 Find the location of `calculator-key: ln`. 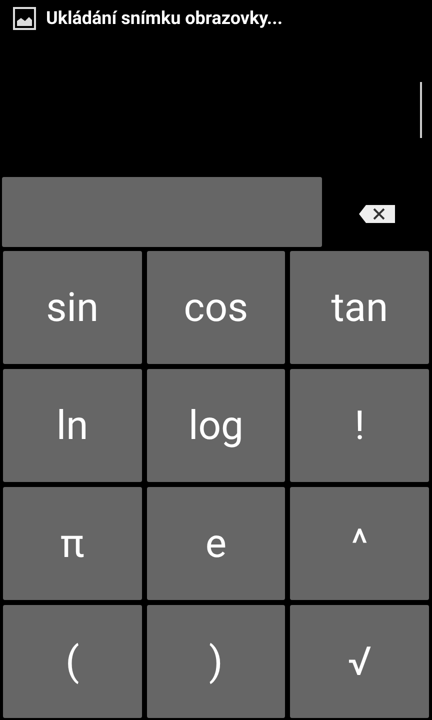

calculator-key: ln is located at coordinates (72, 425).